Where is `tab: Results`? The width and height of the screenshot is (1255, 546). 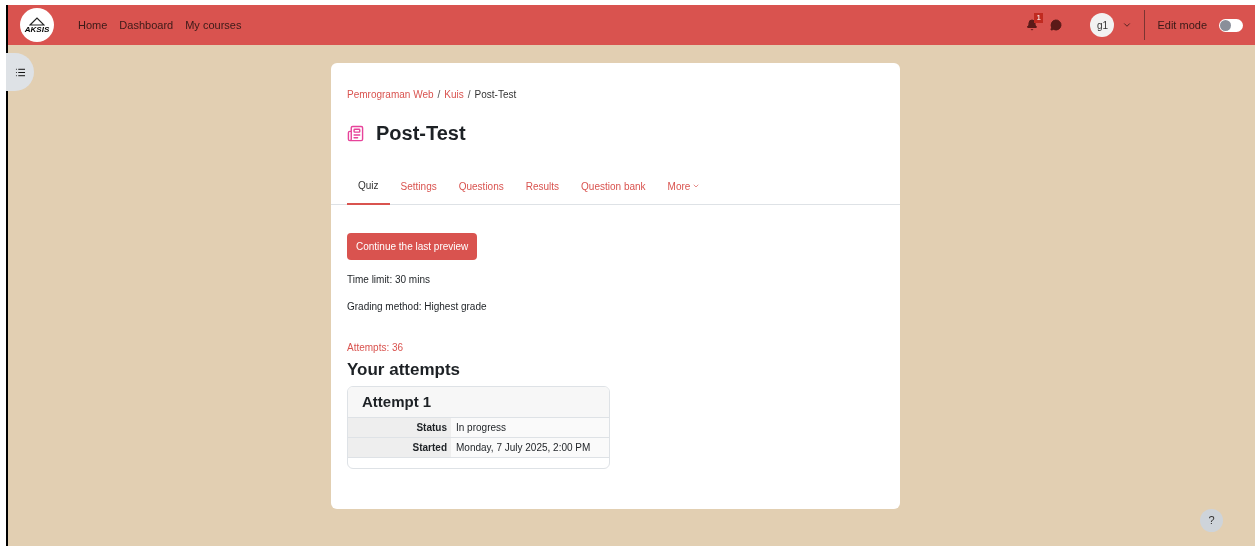 tab: Results is located at coordinates (542, 186).